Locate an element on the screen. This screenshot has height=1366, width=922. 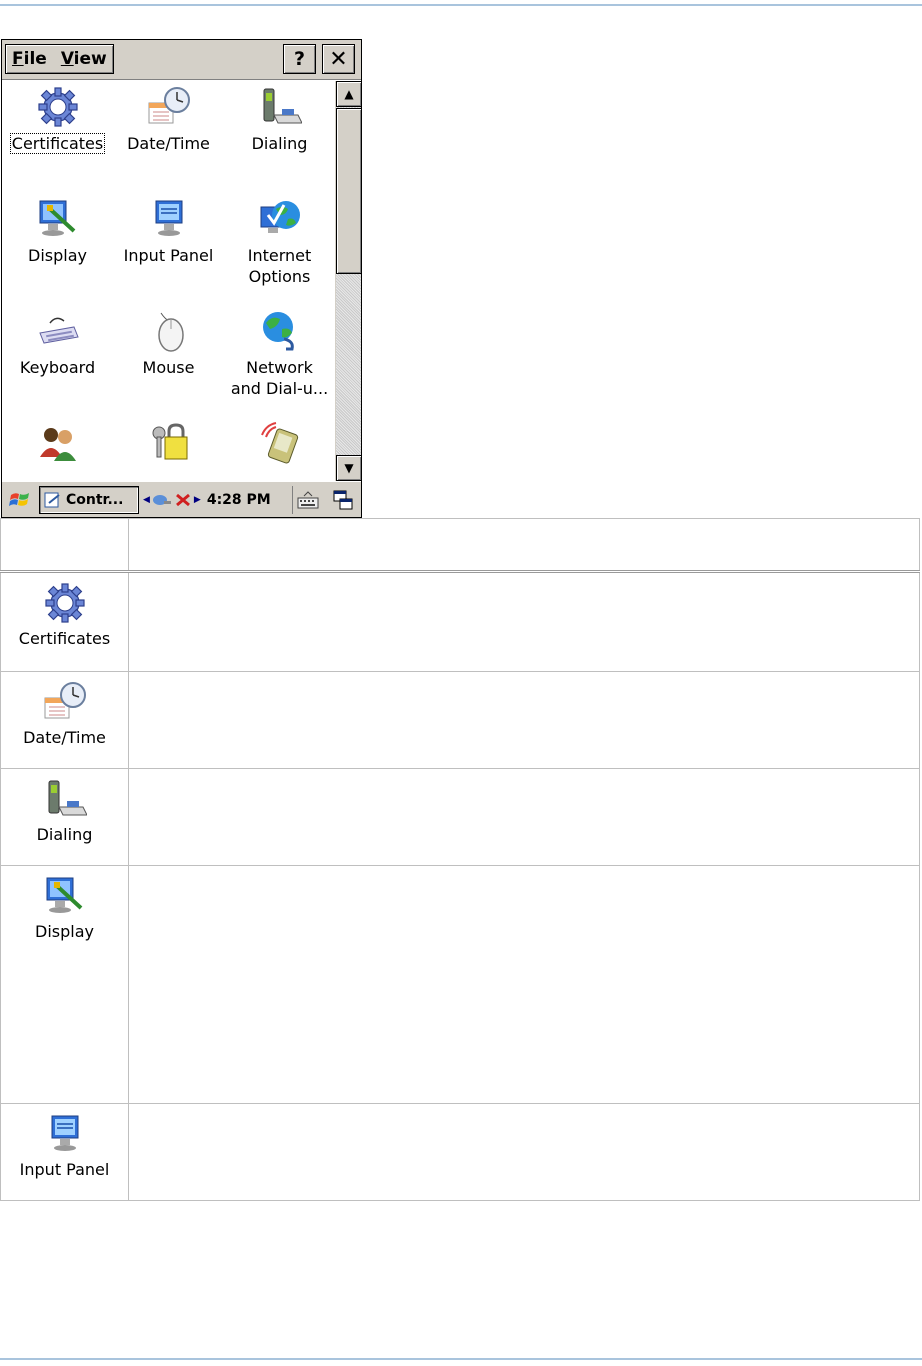
bottom-rule is located at coordinates (461, 1359).